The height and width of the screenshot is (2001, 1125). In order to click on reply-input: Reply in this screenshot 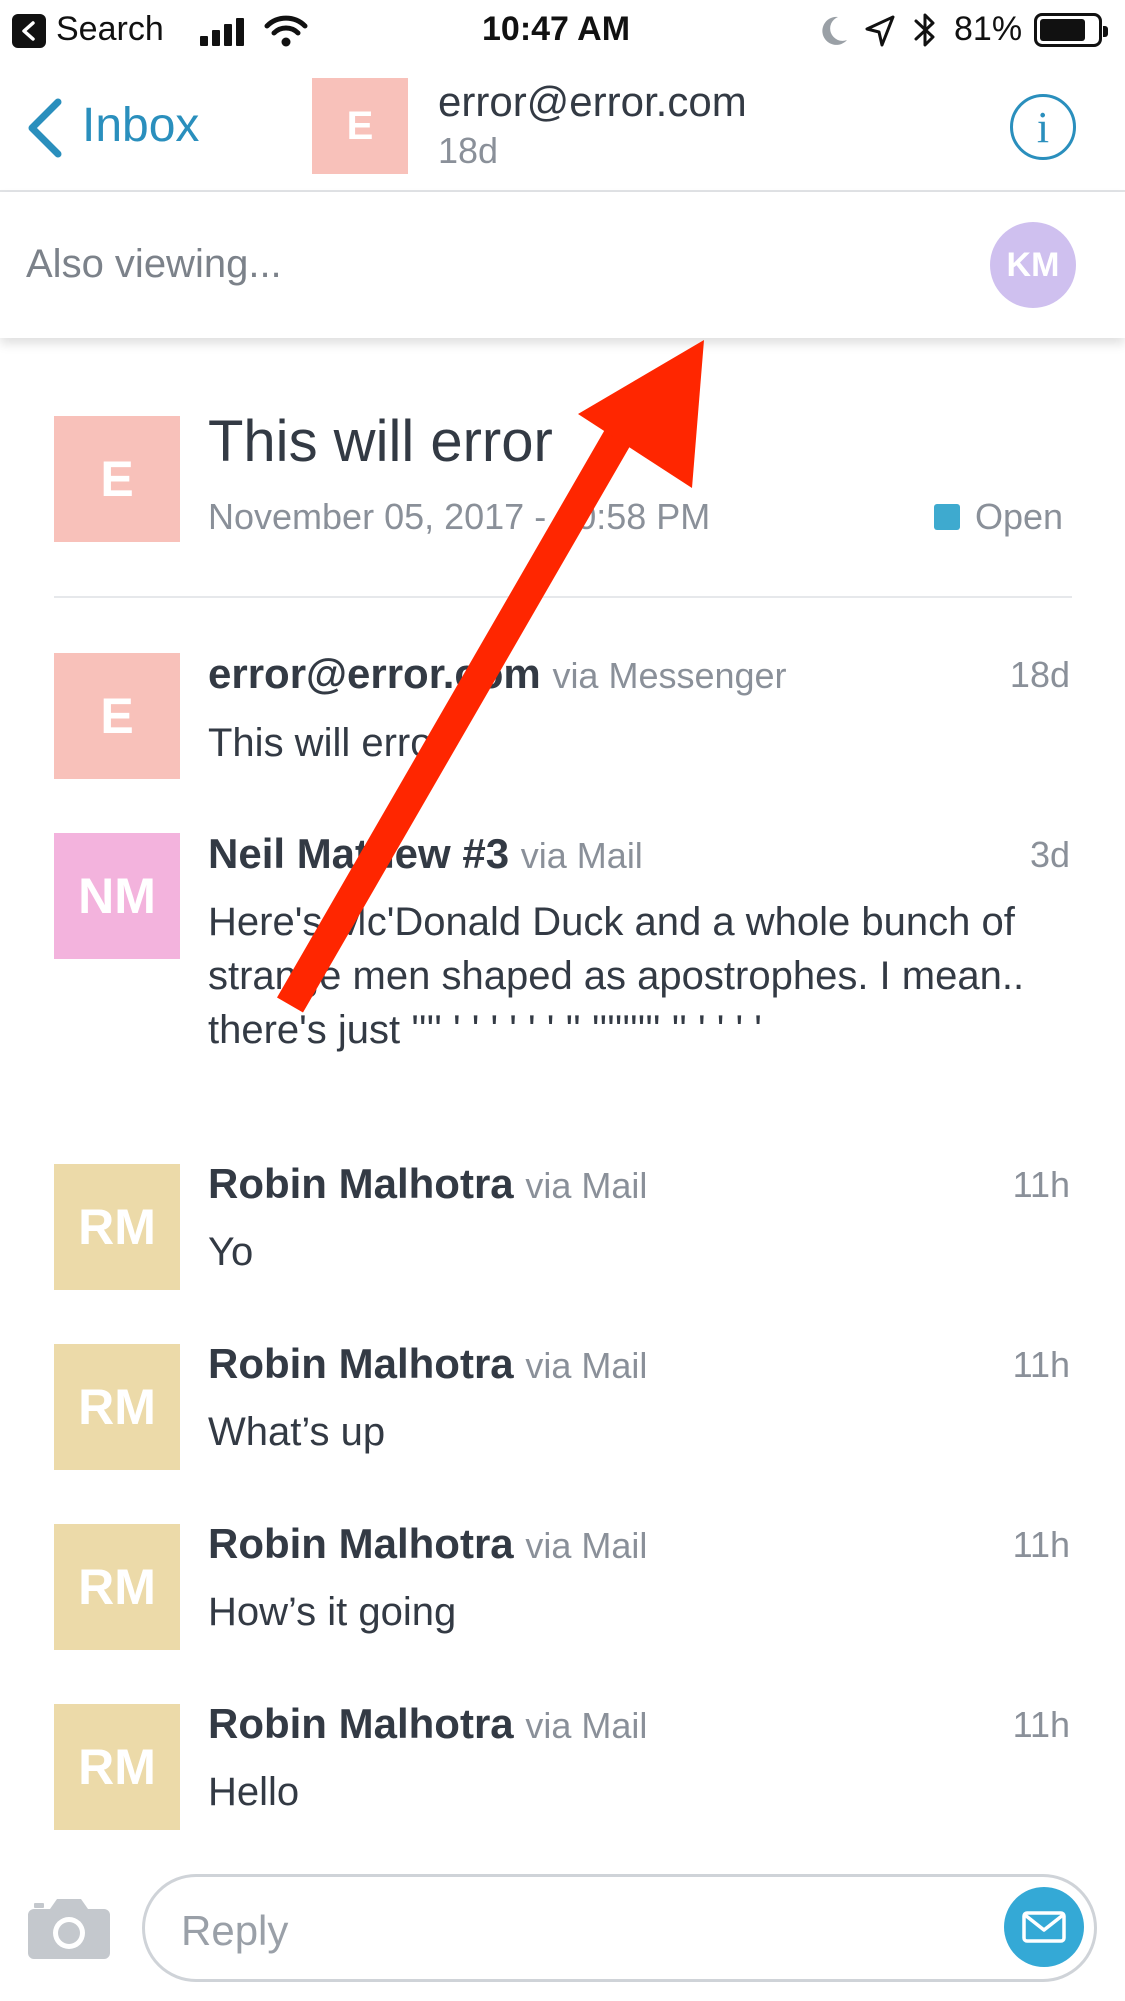, I will do `click(619, 1928)`.